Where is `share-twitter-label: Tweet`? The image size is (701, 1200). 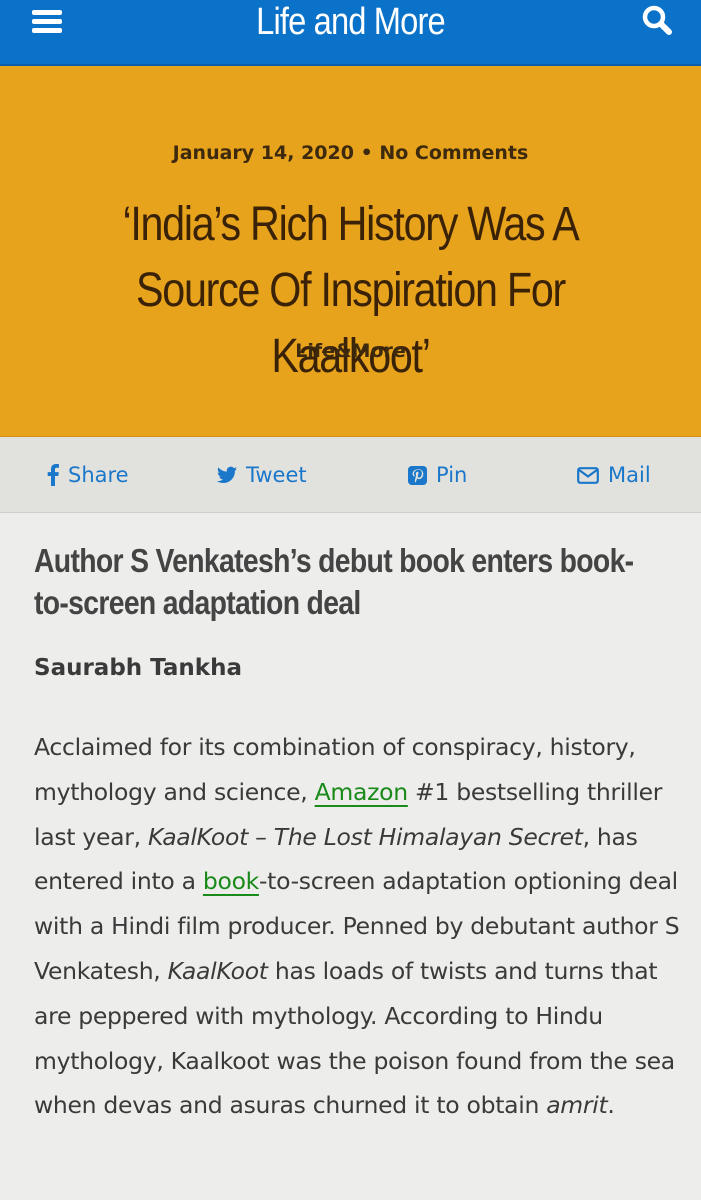
share-twitter-label: Tweet is located at coordinates (276, 475).